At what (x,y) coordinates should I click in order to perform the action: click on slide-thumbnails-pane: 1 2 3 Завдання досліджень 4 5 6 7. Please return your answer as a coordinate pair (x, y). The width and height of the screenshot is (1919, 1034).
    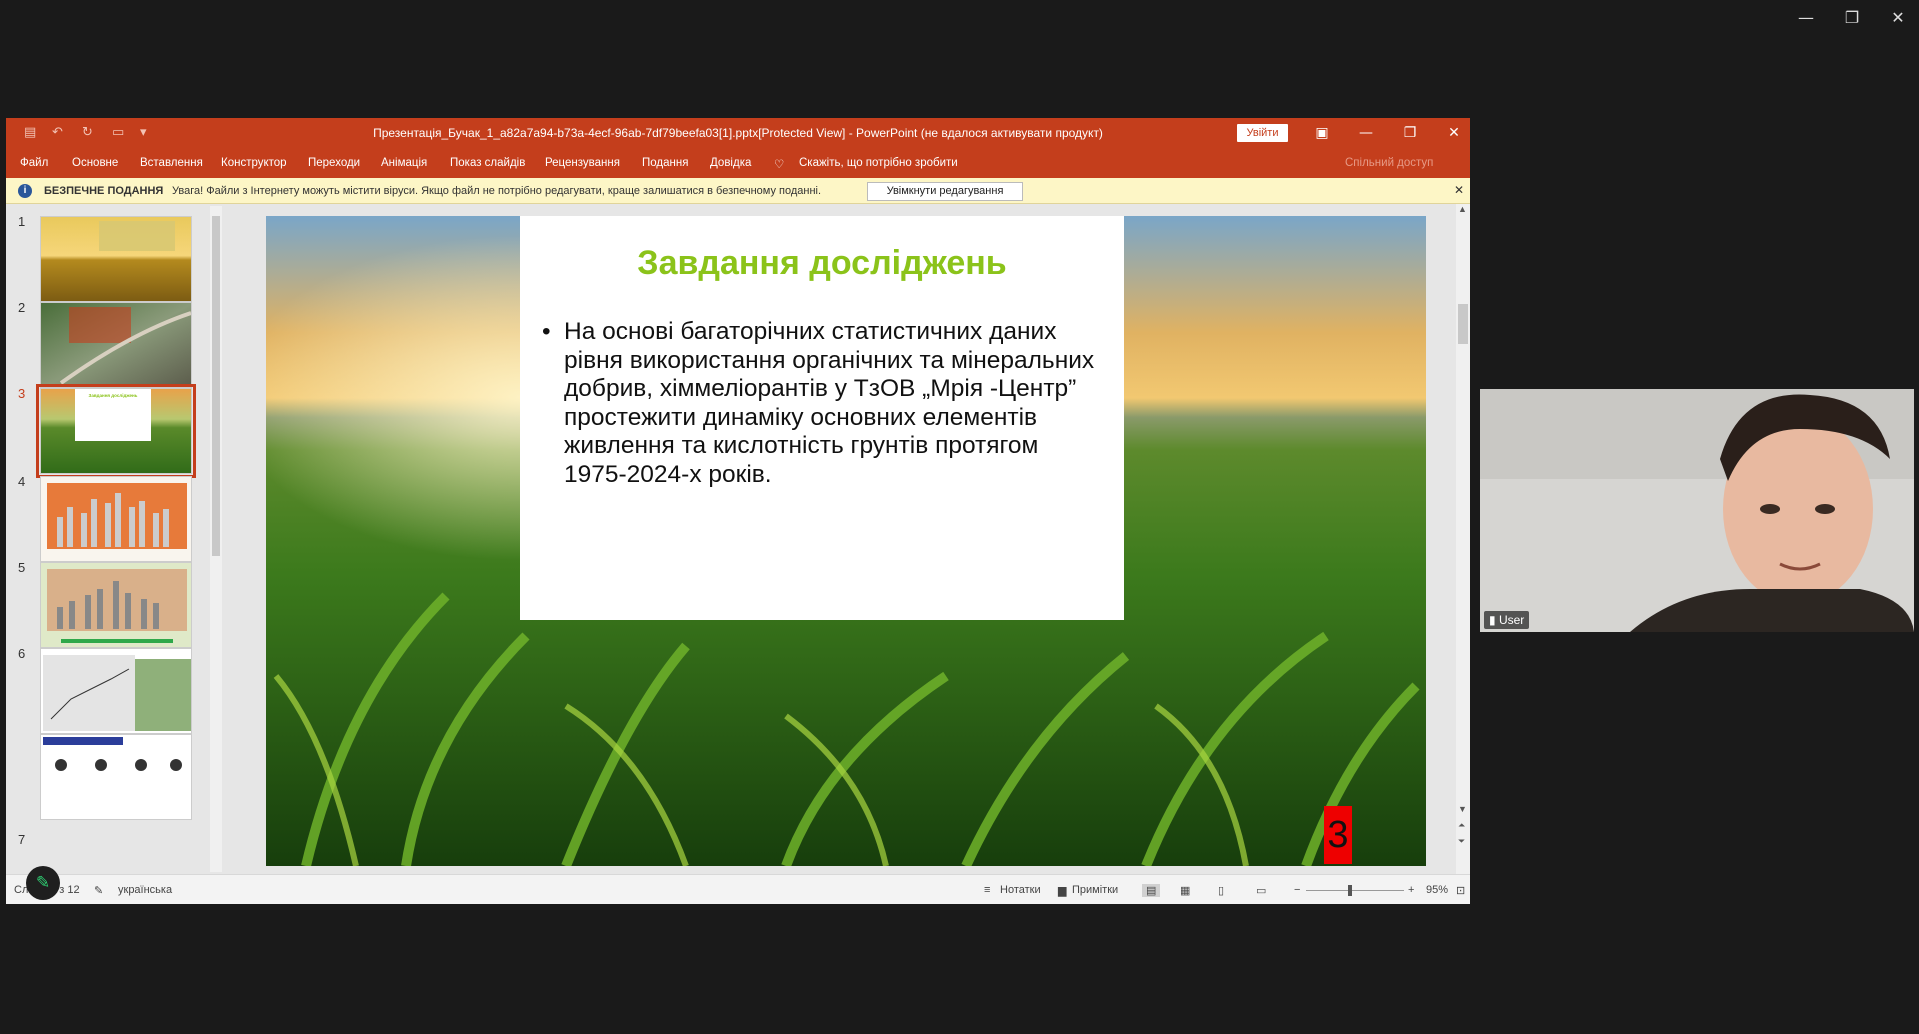
    Looking at the image, I should click on (115, 539).